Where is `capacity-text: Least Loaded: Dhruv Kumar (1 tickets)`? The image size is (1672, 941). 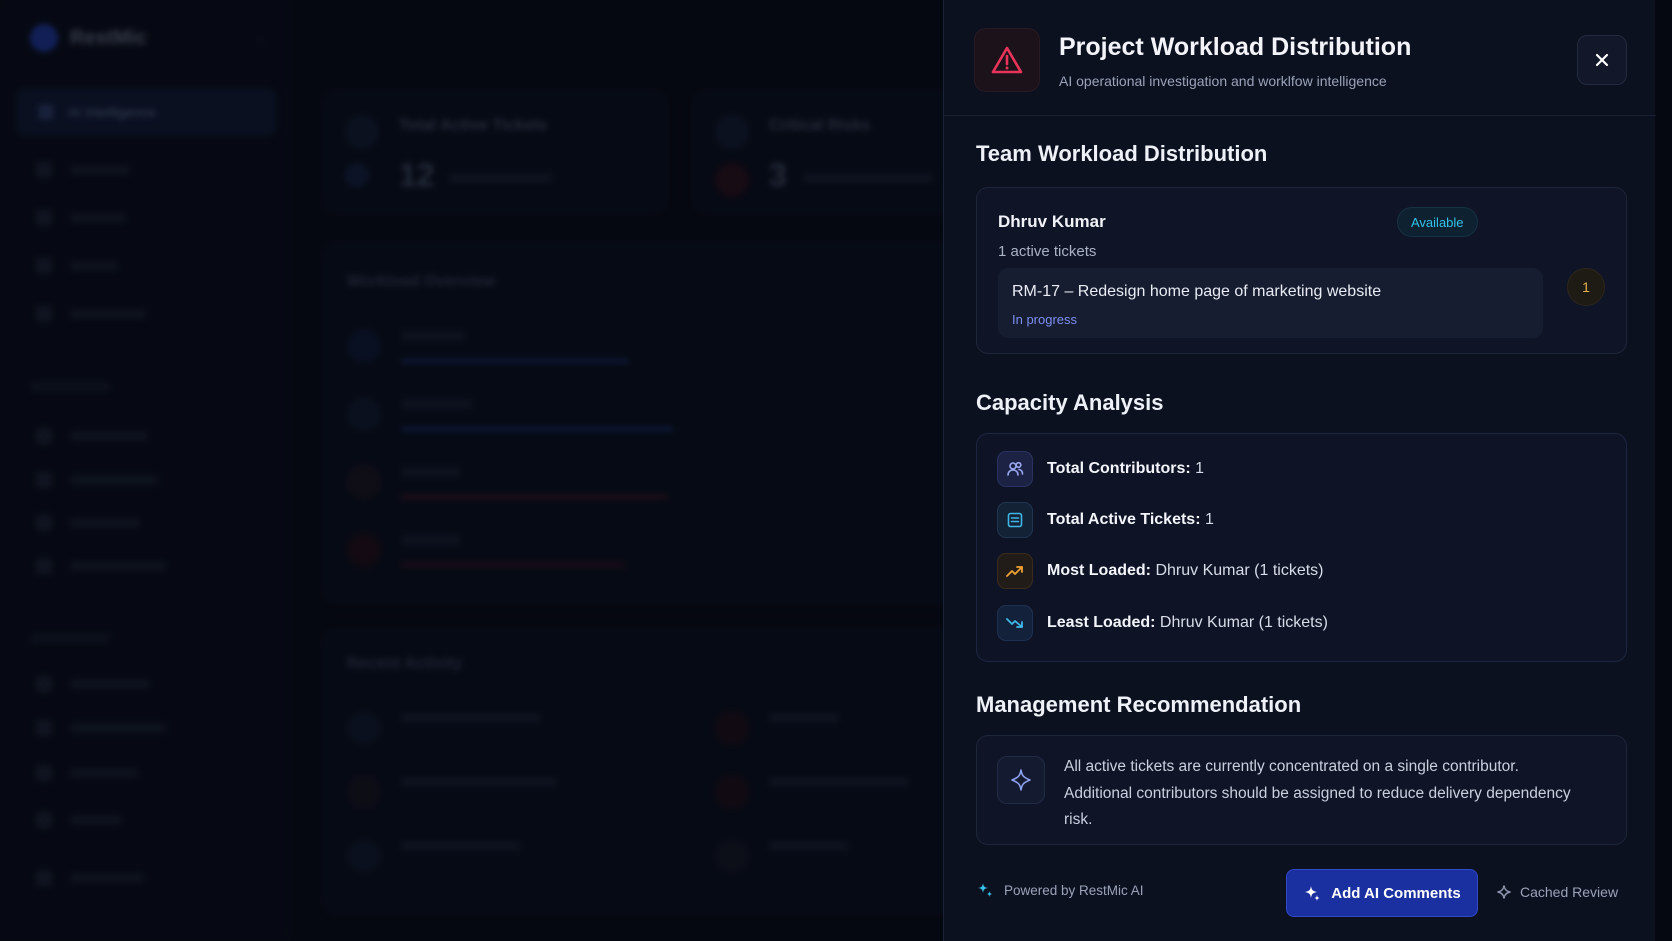 capacity-text: Least Loaded: Dhruv Kumar (1 tickets) is located at coordinates (1187, 622).